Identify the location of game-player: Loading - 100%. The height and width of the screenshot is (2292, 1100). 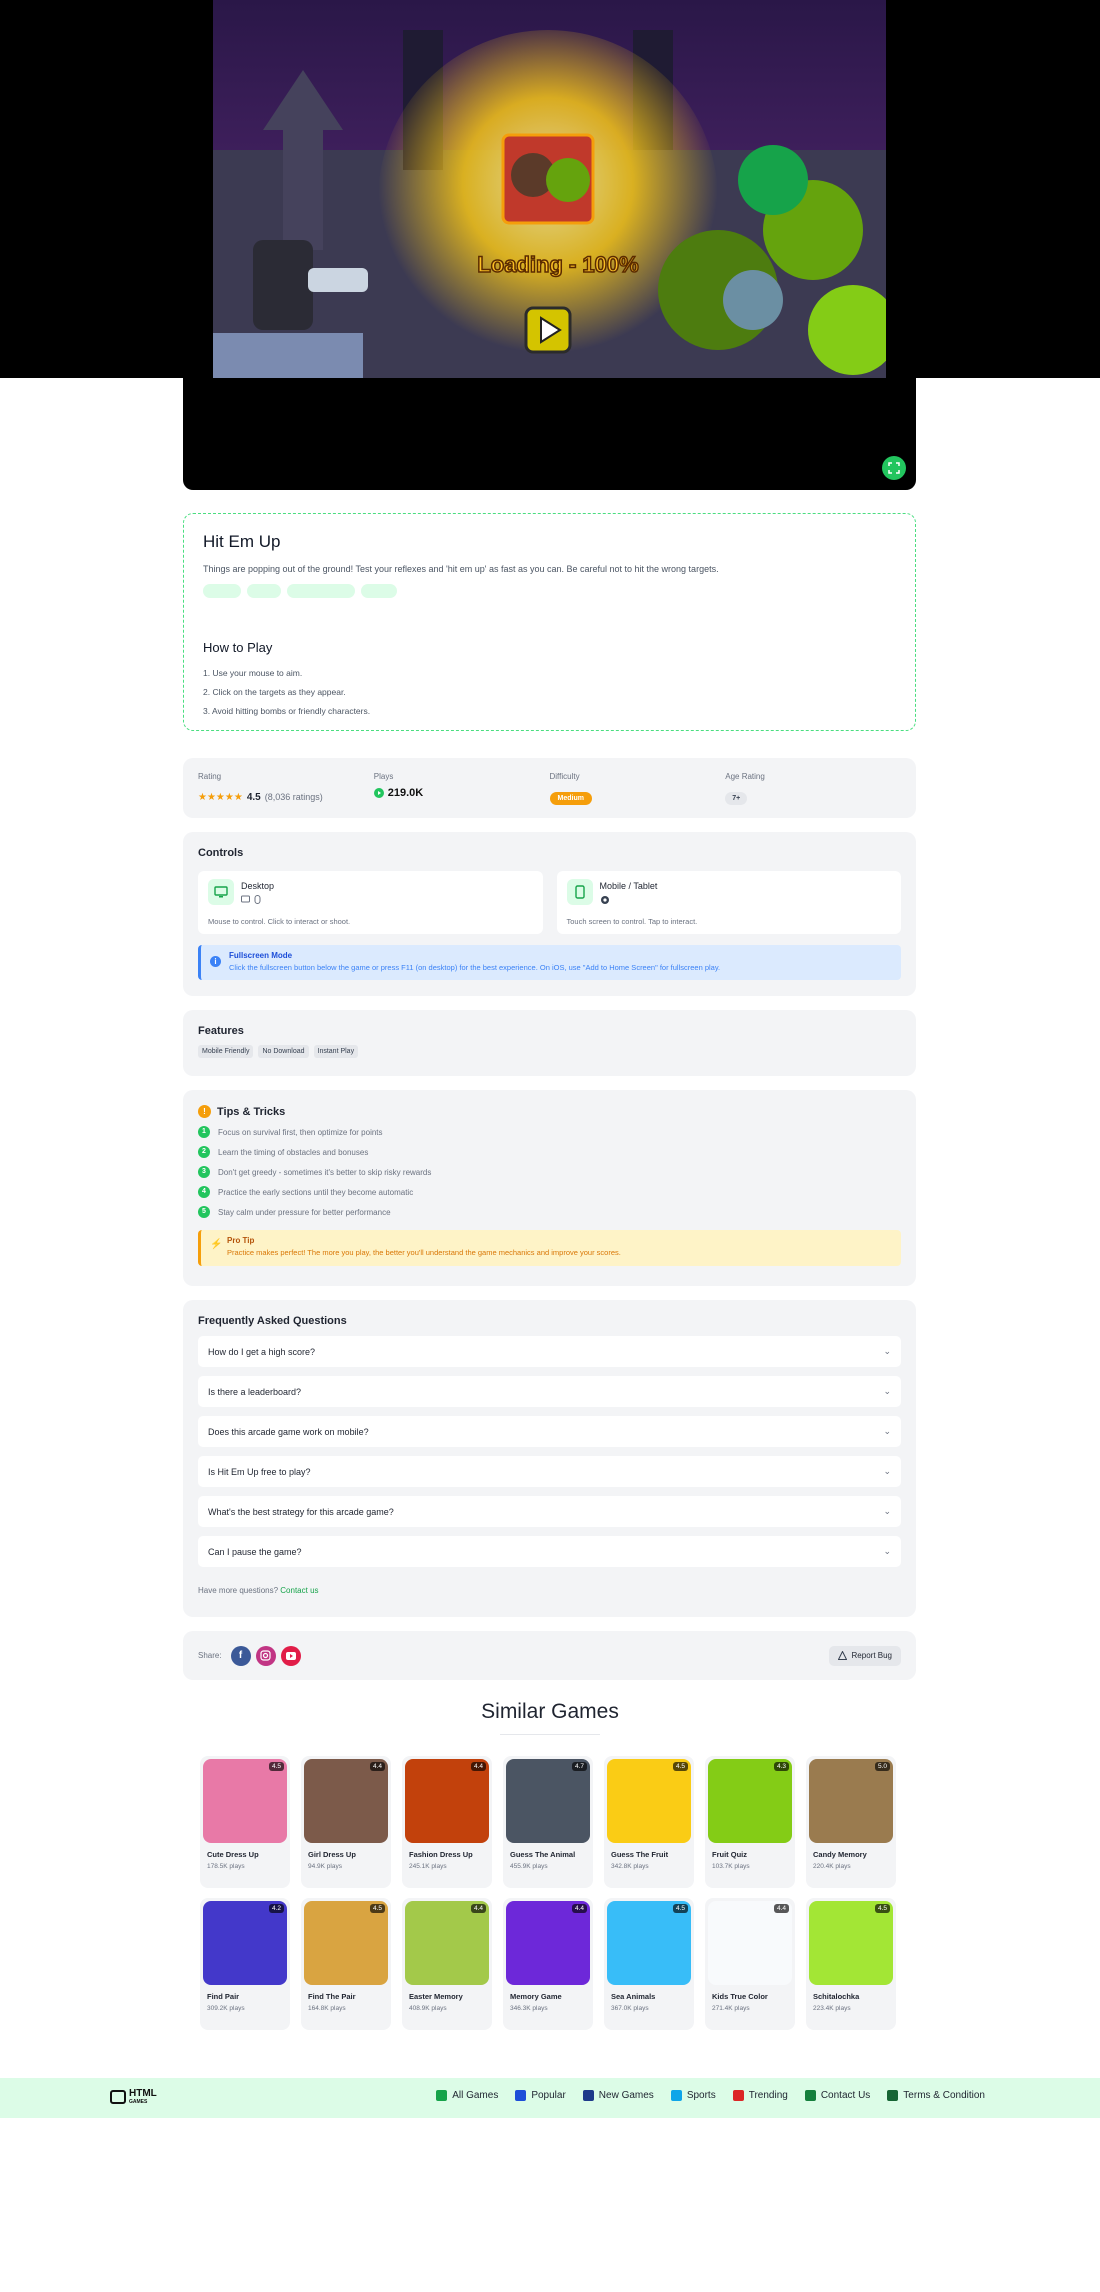
(549, 245).